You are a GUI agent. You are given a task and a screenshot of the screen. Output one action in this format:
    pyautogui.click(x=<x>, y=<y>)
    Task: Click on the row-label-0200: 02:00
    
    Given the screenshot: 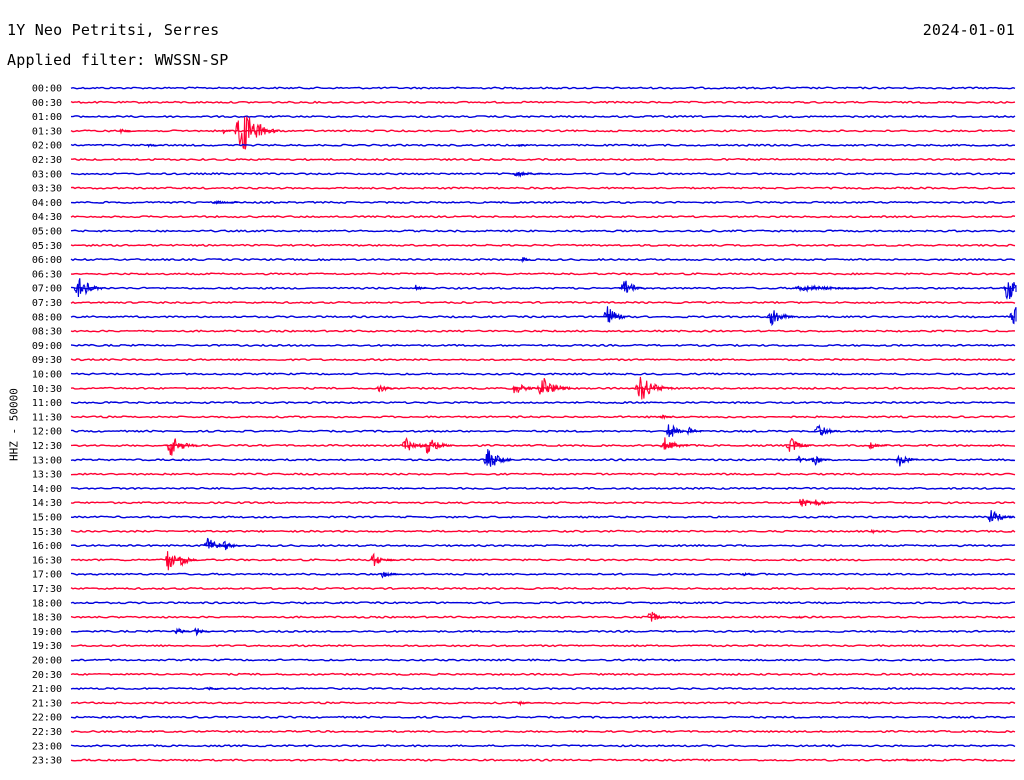 What is the action you would take?
    pyautogui.click(x=47, y=146)
    